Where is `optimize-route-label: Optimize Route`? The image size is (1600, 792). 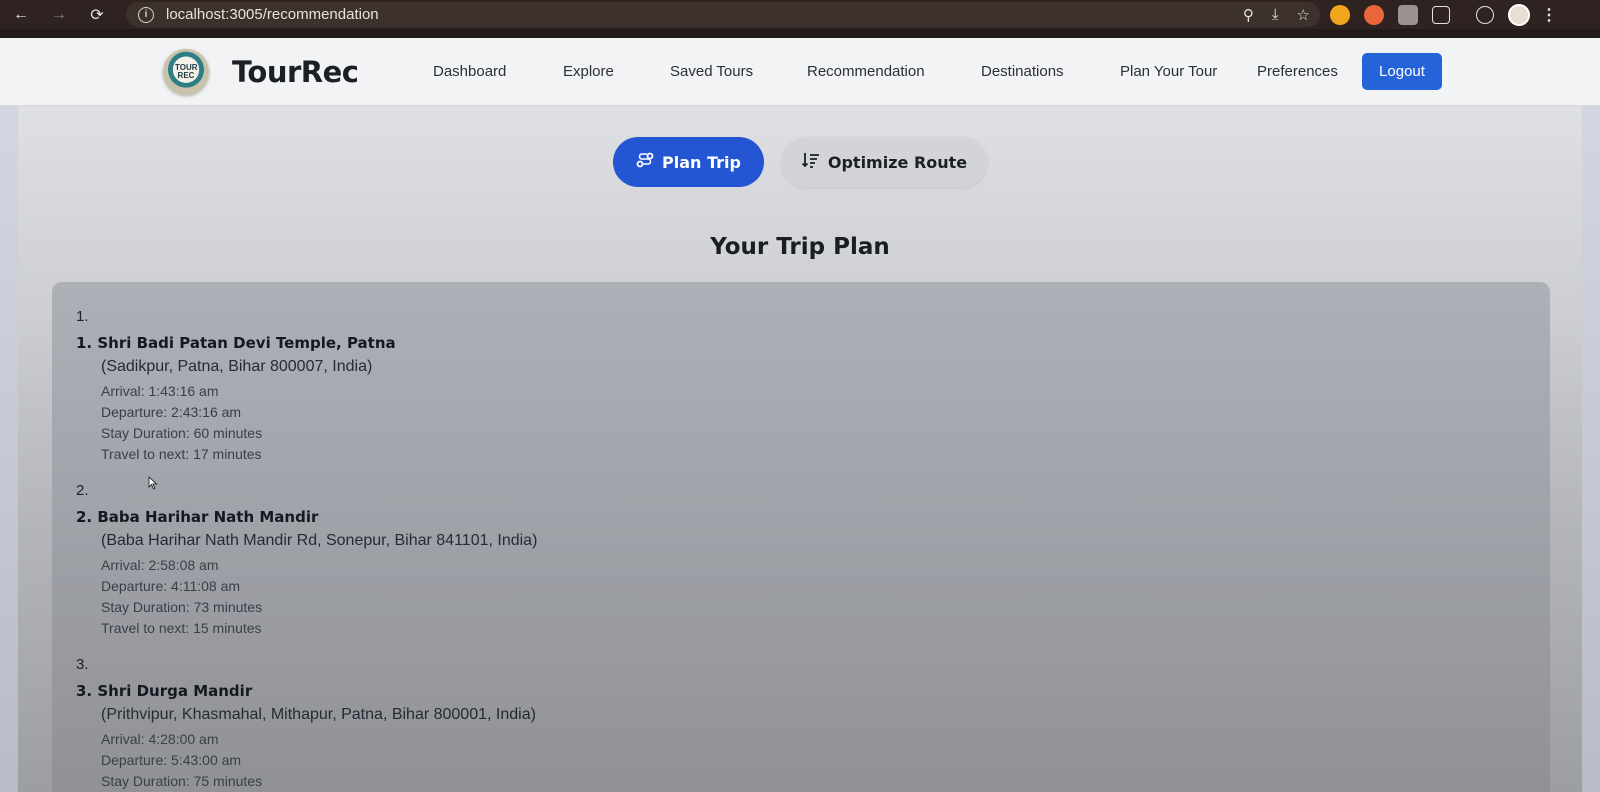
optimize-route-label: Optimize Route is located at coordinates (897, 162).